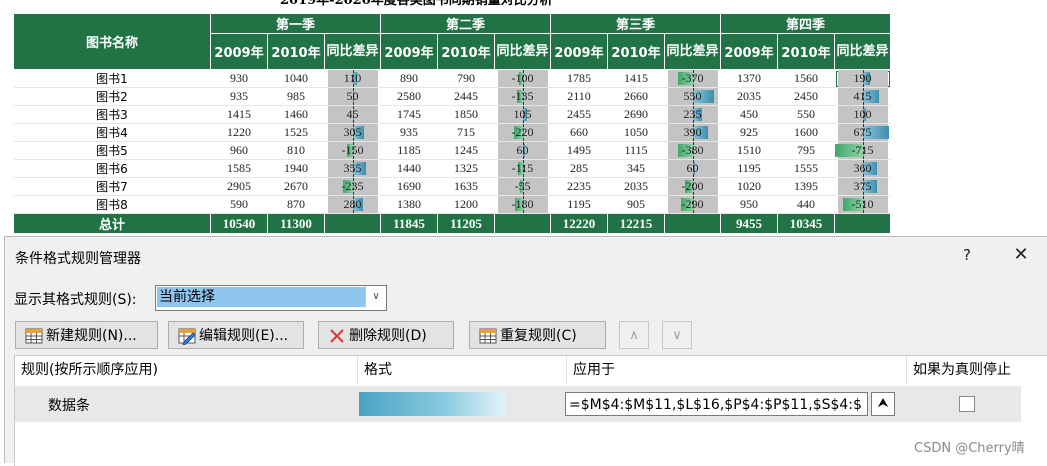 The width and height of the screenshot is (1047, 466). I want to click on sales-cell: 1040, so click(296, 78).